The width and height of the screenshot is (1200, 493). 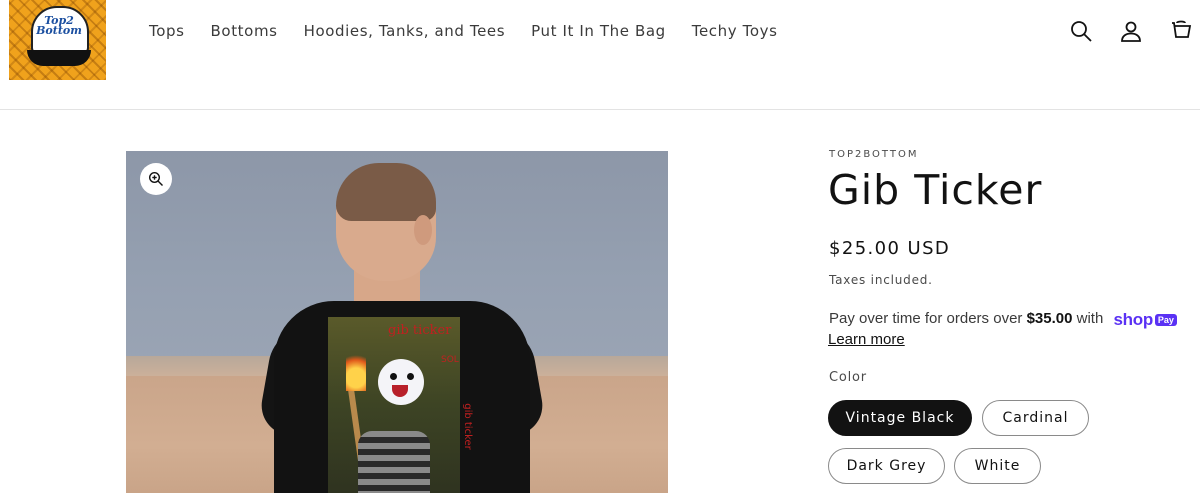 I want to click on account-icon, so click(x=1131, y=31).